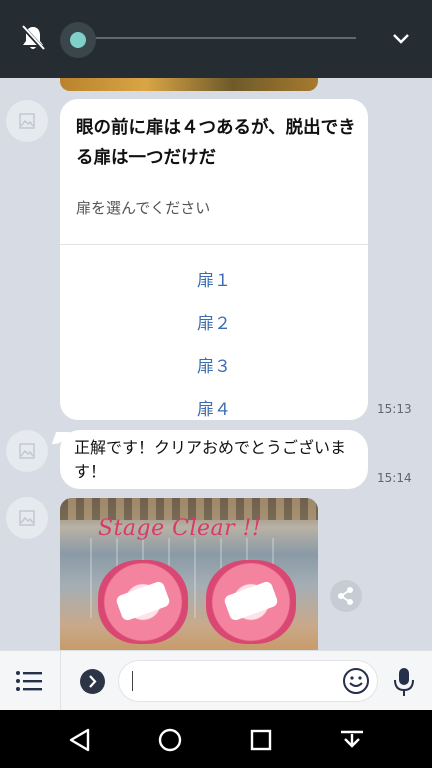 This screenshot has height=768, width=432. I want to click on reply-bubble: 正解です！クリアおめでとうございます！, so click(214, 459).